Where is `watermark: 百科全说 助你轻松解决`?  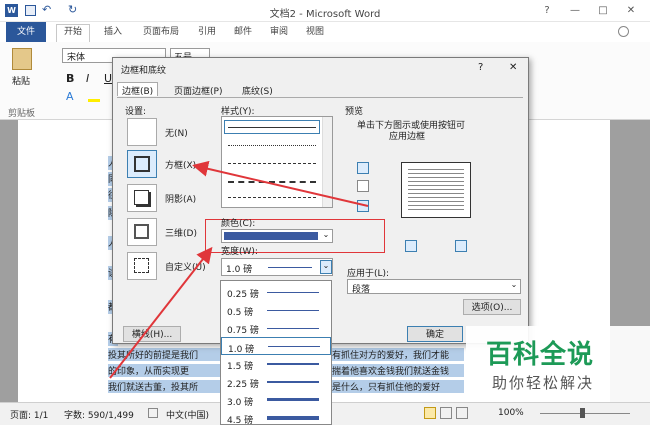
watermark: 百科全说 助你轻松解决 is located at coordinates (558, 364).